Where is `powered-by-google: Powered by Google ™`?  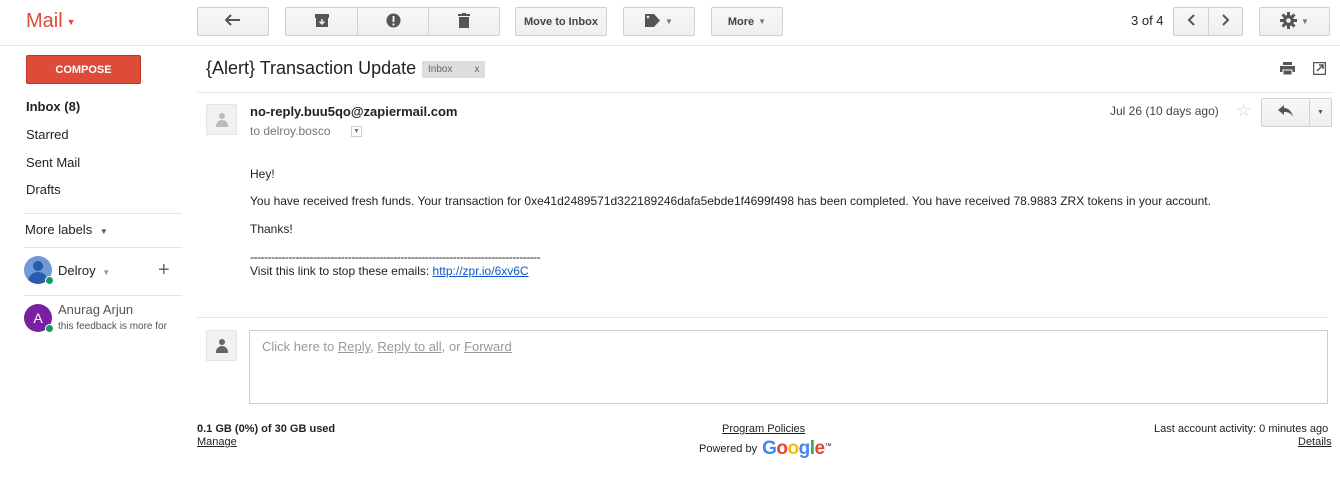
powered-by-google: Powered by Google ™ is located at coordinates (765, 448).